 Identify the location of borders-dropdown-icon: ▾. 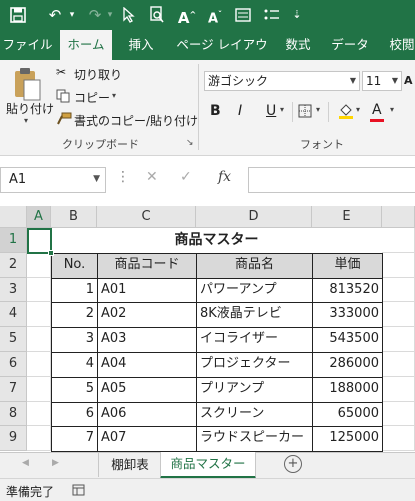
(318, 109).